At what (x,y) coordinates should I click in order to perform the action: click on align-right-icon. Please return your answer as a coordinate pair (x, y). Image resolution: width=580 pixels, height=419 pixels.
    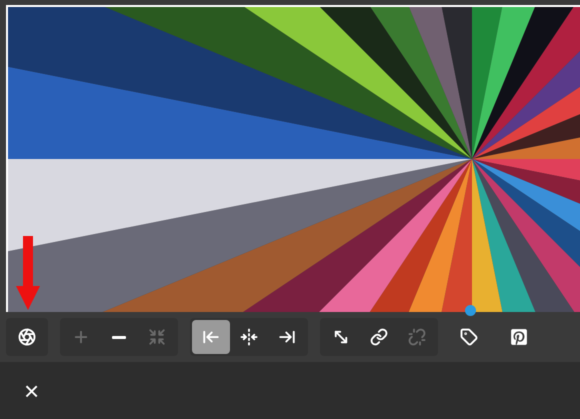
    Looking at the image, I should click on (287, 337).